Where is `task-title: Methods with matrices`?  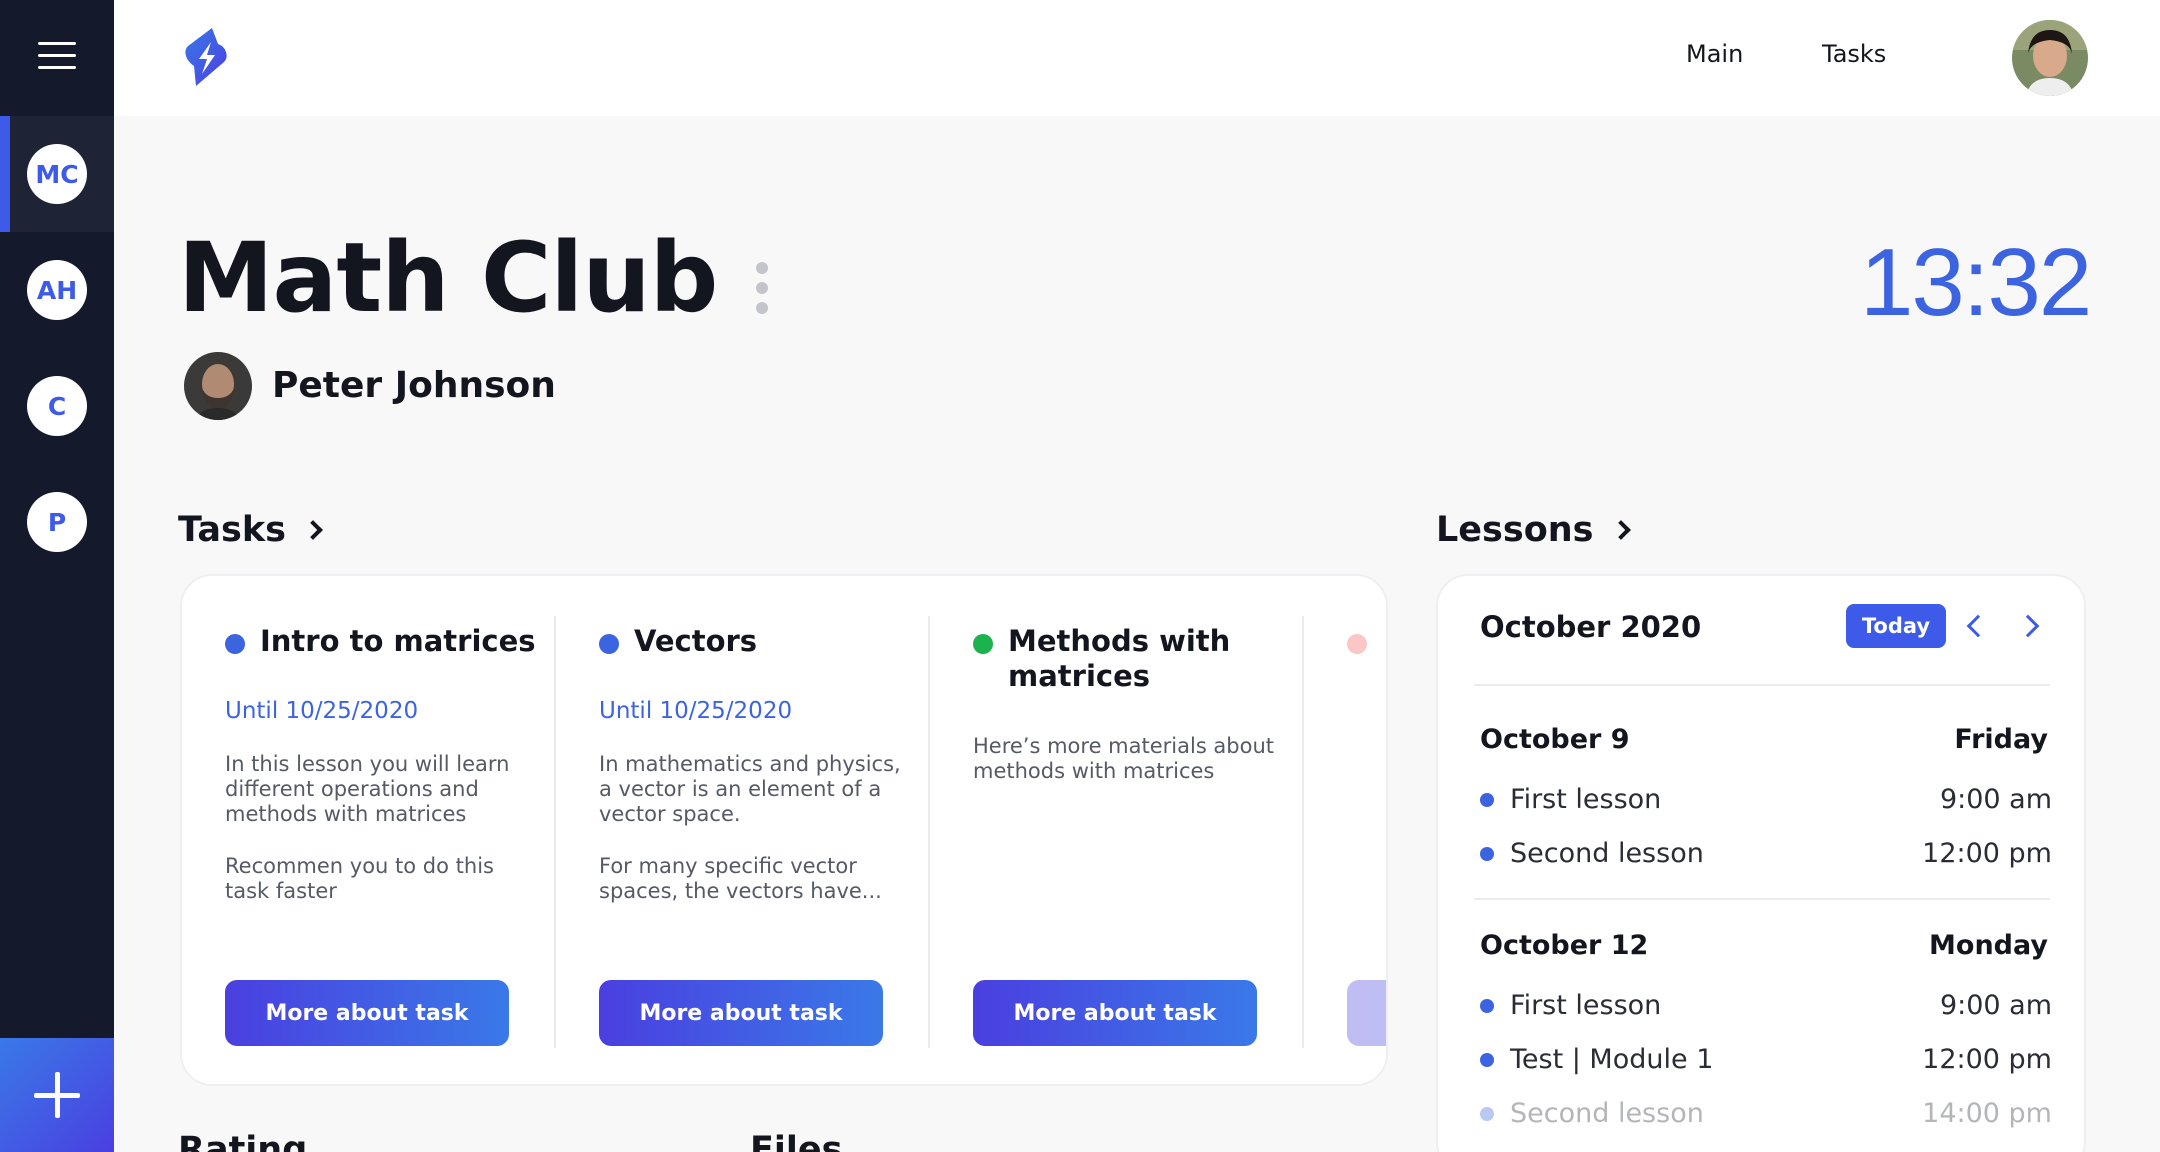
task-title: Methods with matrices is located at coordinates (1119, 658).